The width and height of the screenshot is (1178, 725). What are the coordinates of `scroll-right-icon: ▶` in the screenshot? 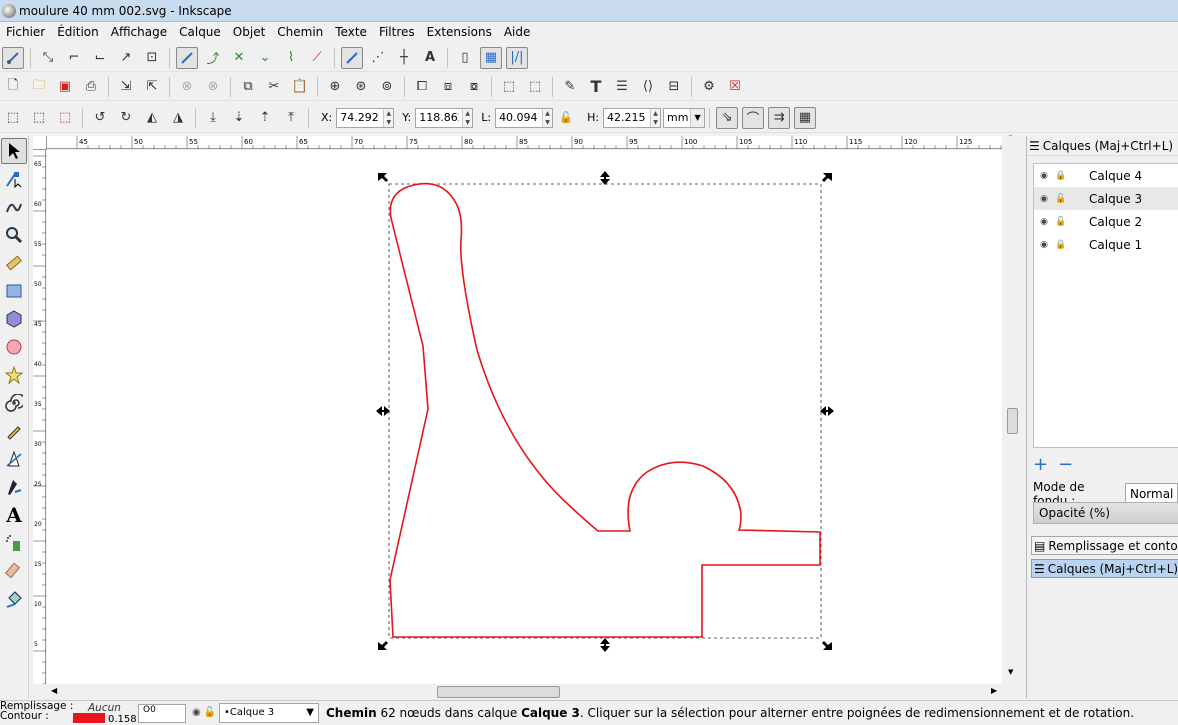 It's located at (994, 690).